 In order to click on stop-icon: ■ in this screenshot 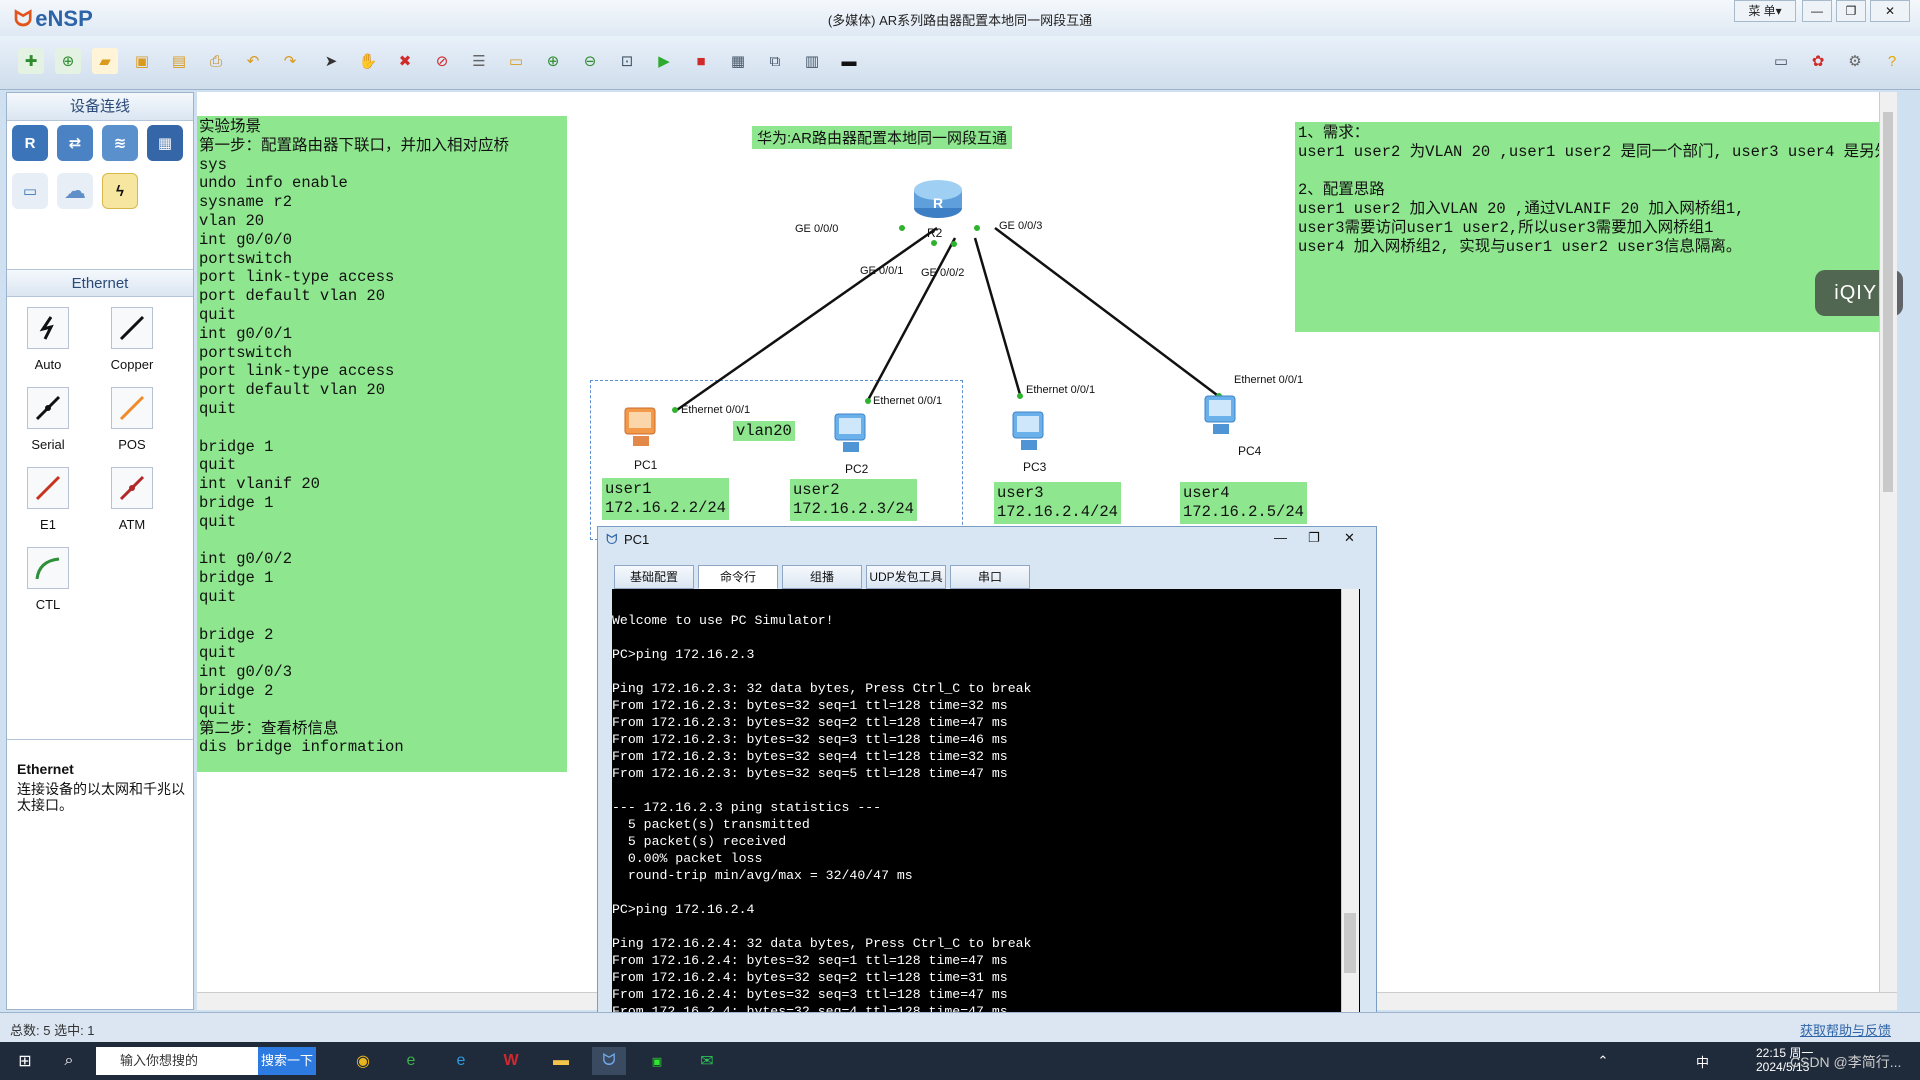, I will do `click(701, 61)`.